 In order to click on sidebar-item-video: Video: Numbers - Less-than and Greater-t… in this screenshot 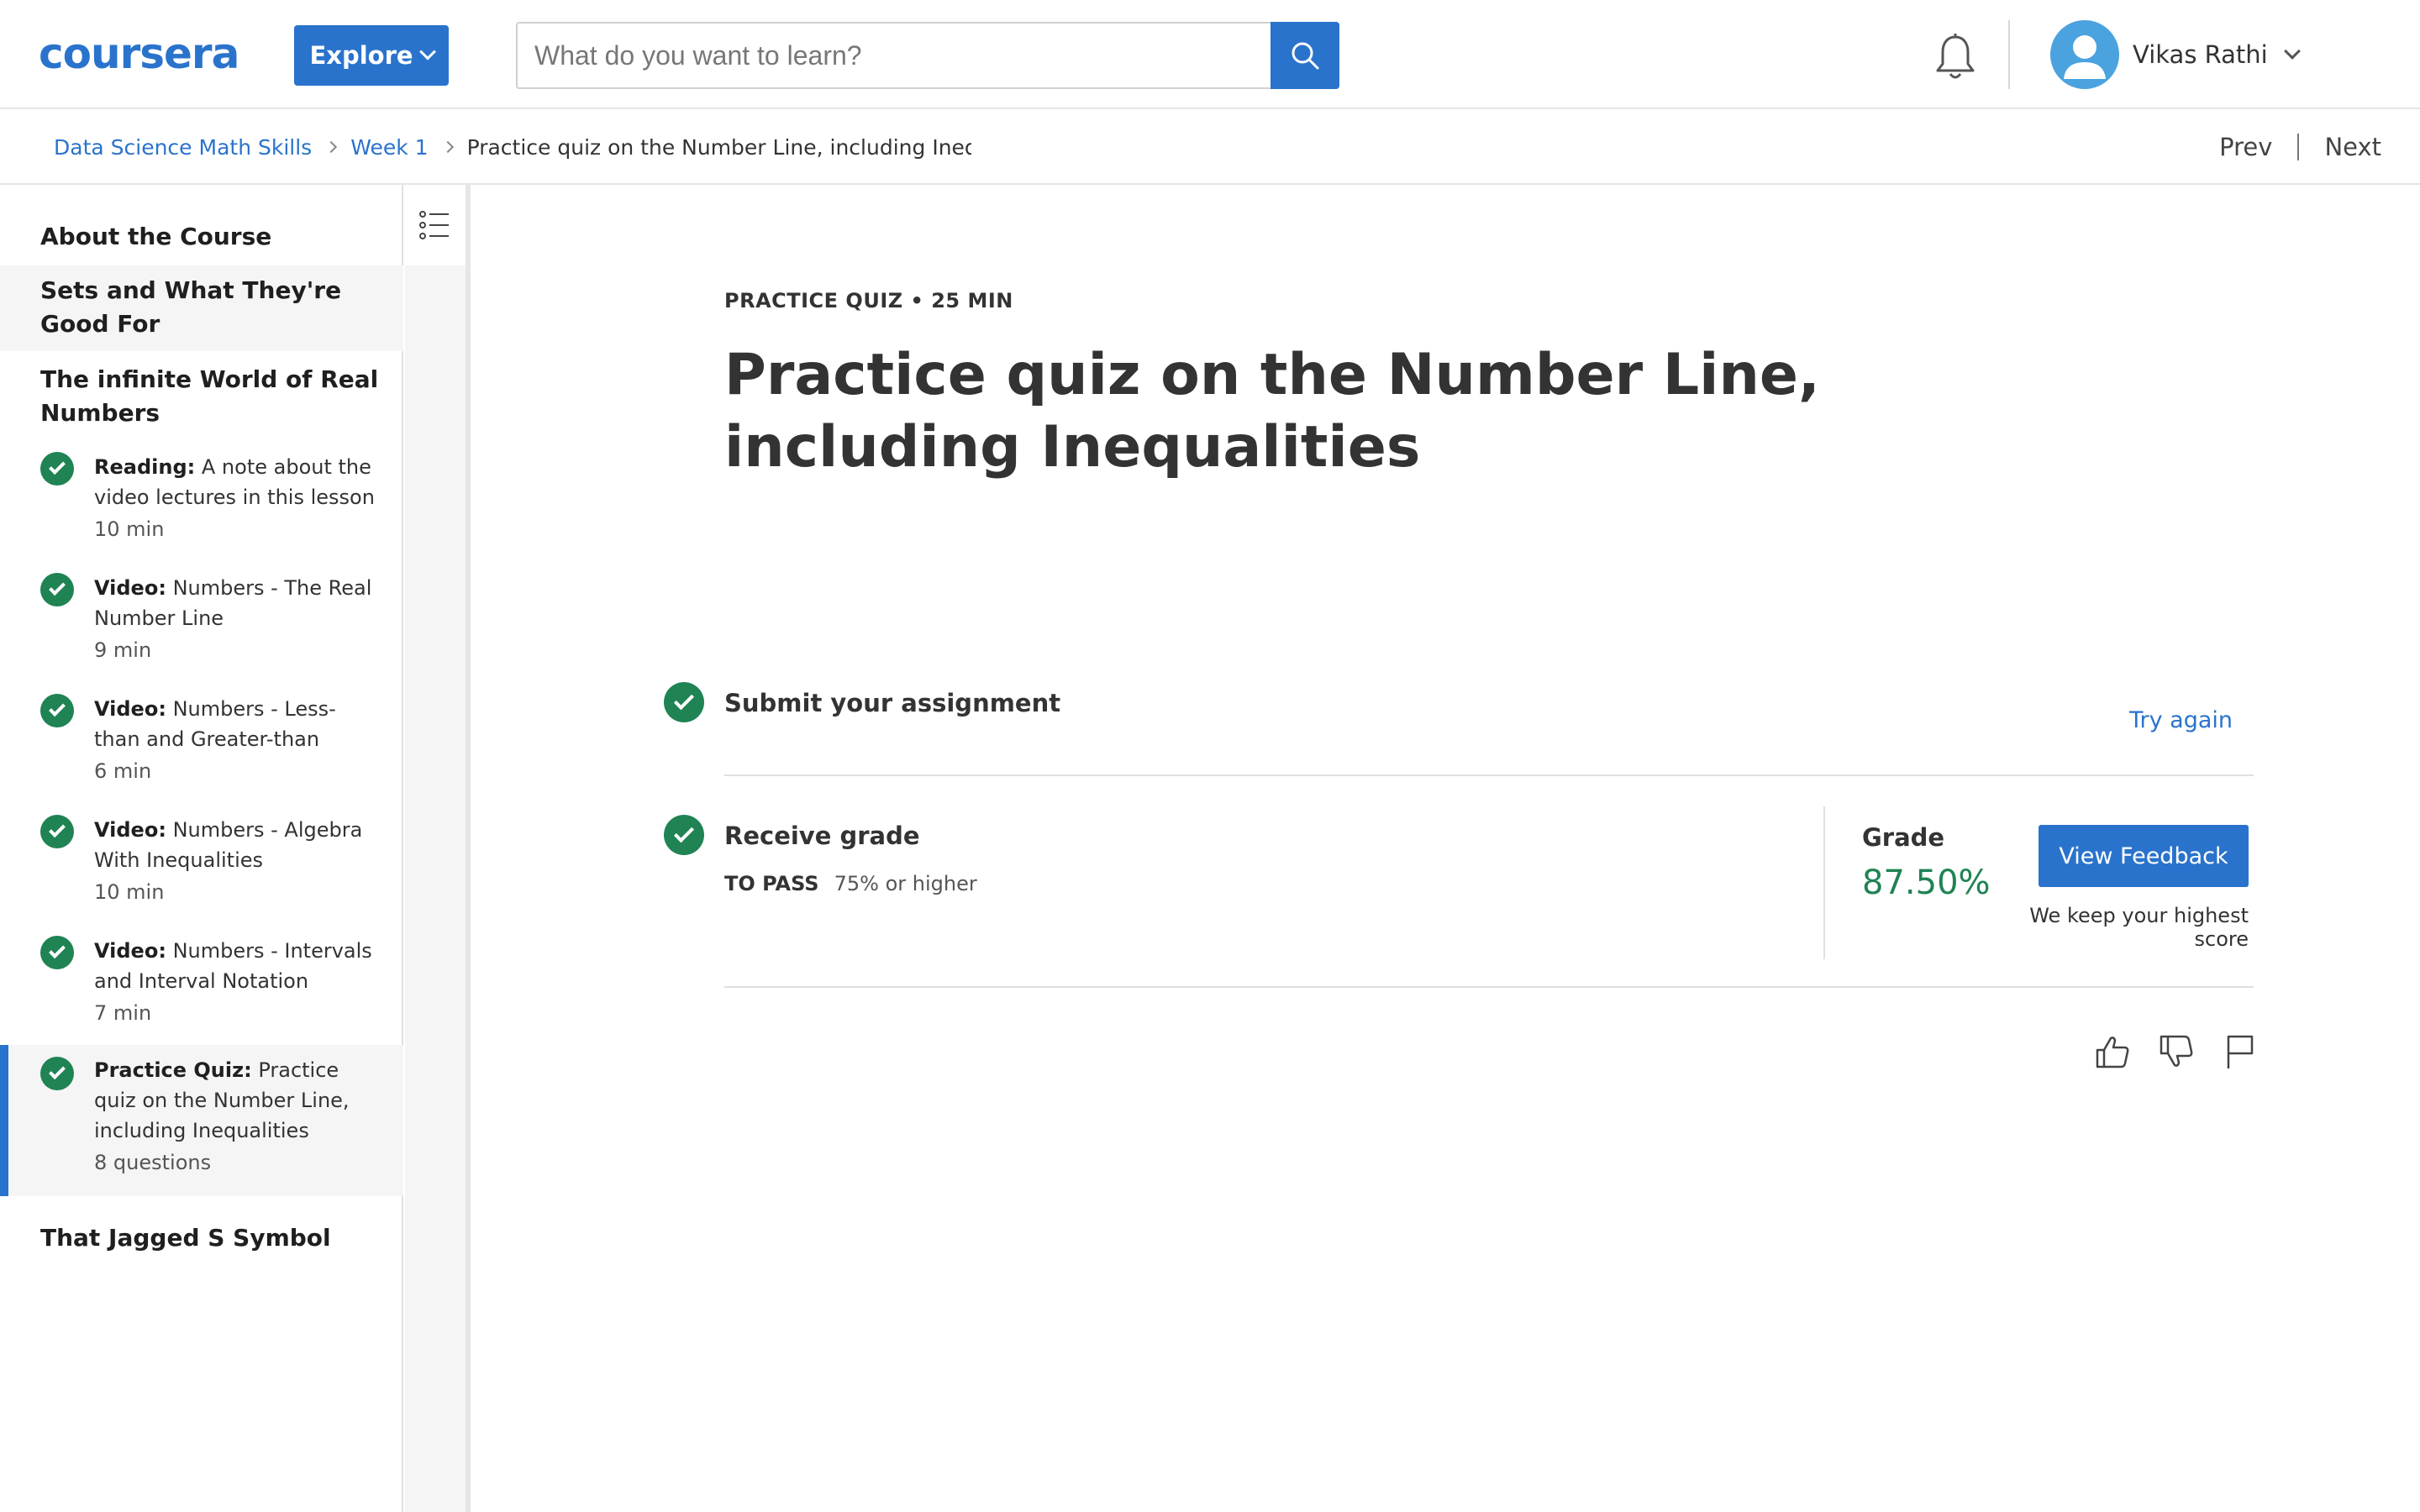, I will do `click(202, 741)`.